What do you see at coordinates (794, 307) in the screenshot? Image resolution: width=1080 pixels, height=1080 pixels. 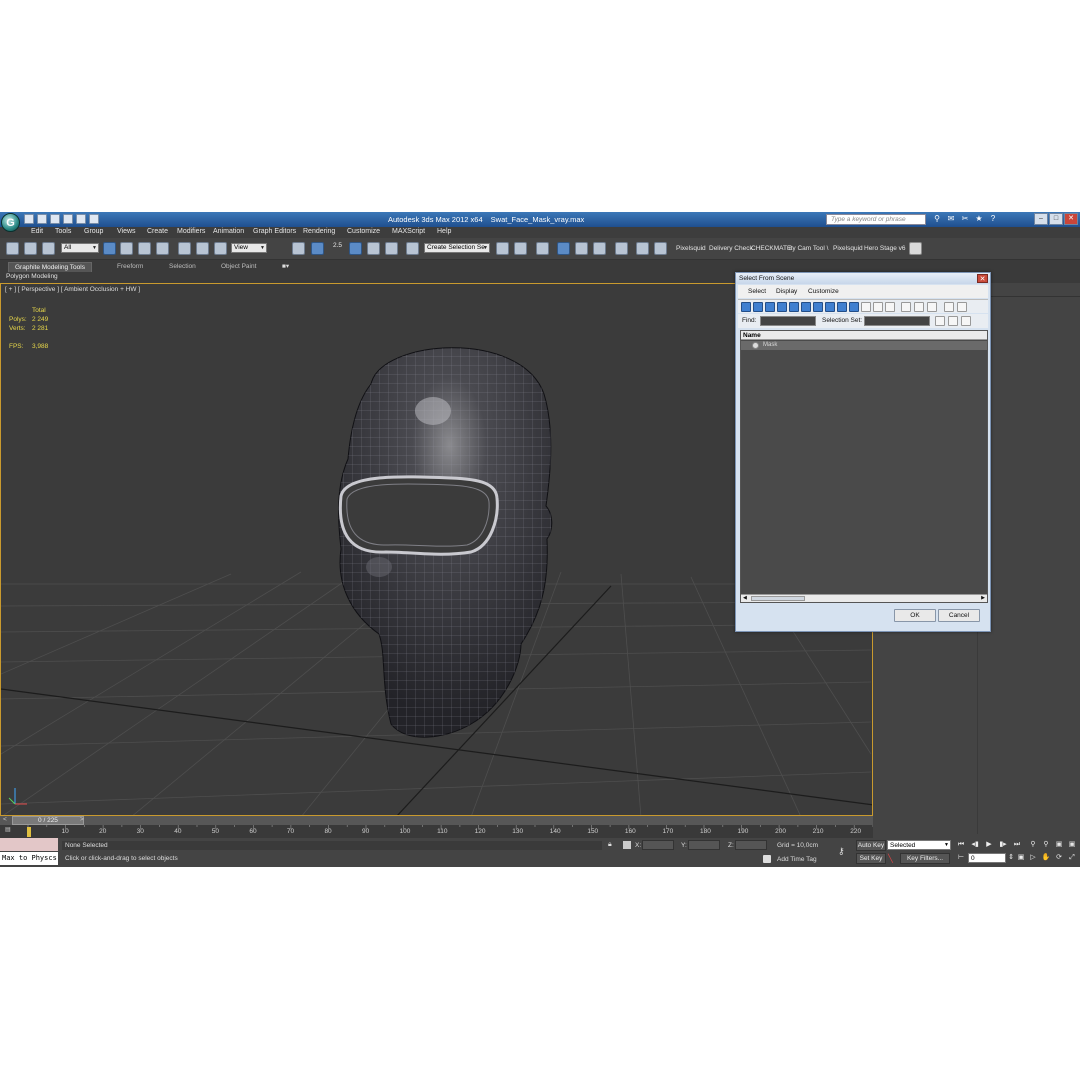 I see `display-helpers-icon` at bounding box center [794, 307].